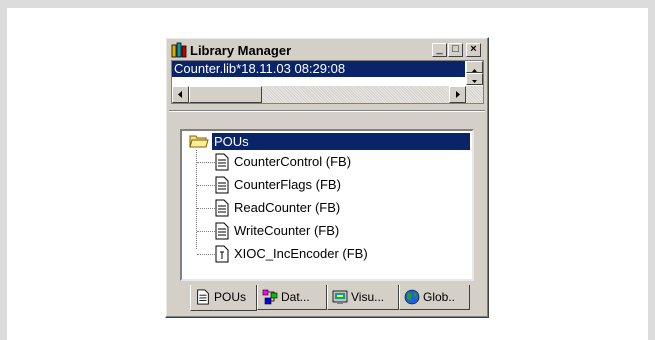  I want to click on library-list-vscroll, so click(474, 73).